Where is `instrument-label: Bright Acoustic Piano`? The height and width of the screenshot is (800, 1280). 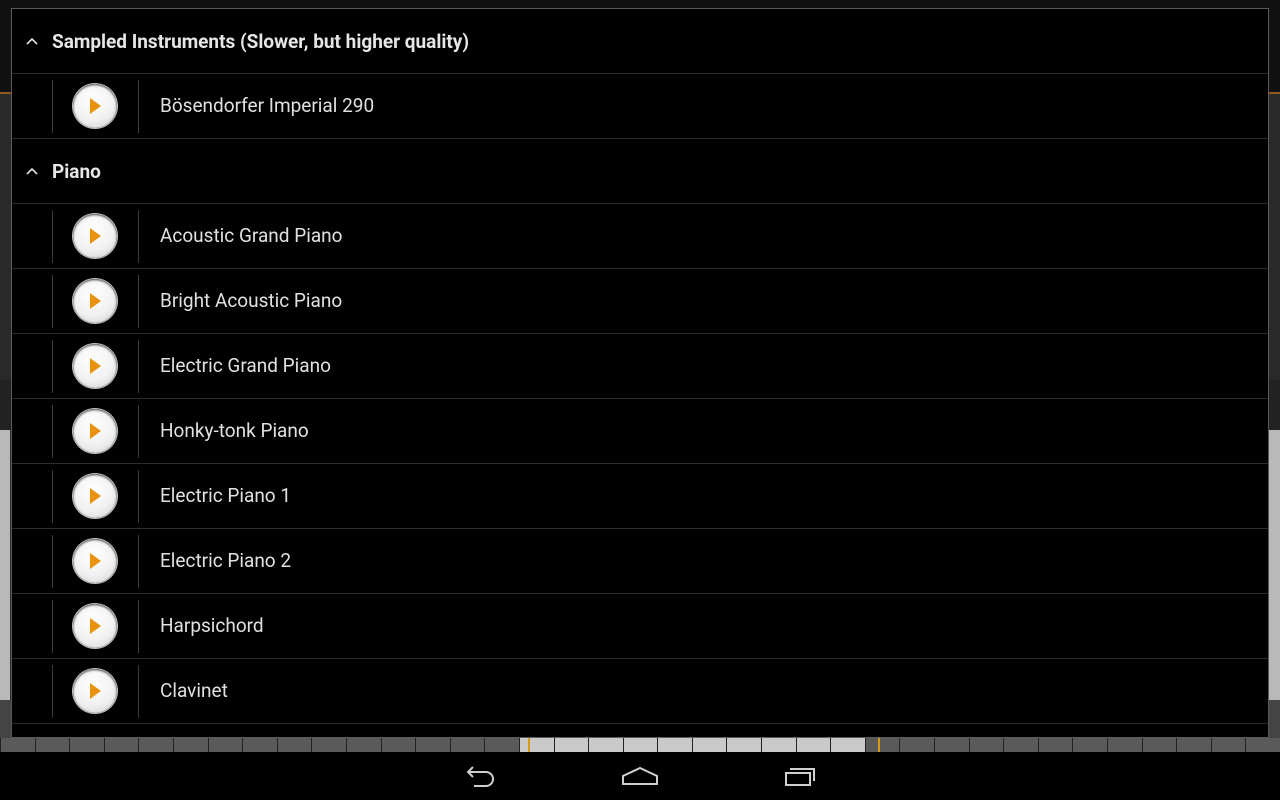
instrument-label: Bright Acoustic Piano is located at coordinates (251, 300).